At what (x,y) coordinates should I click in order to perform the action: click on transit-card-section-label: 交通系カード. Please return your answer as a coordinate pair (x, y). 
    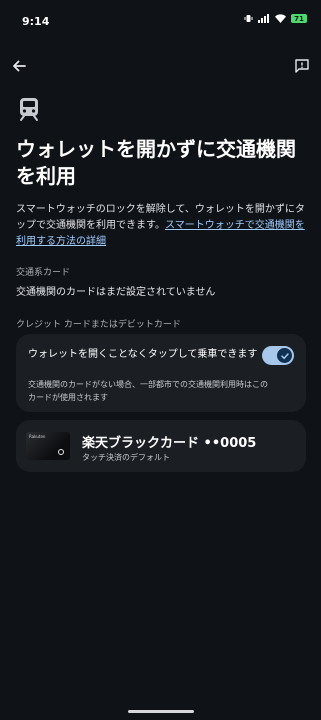
    Looking at the image, I should click on (43, 273).